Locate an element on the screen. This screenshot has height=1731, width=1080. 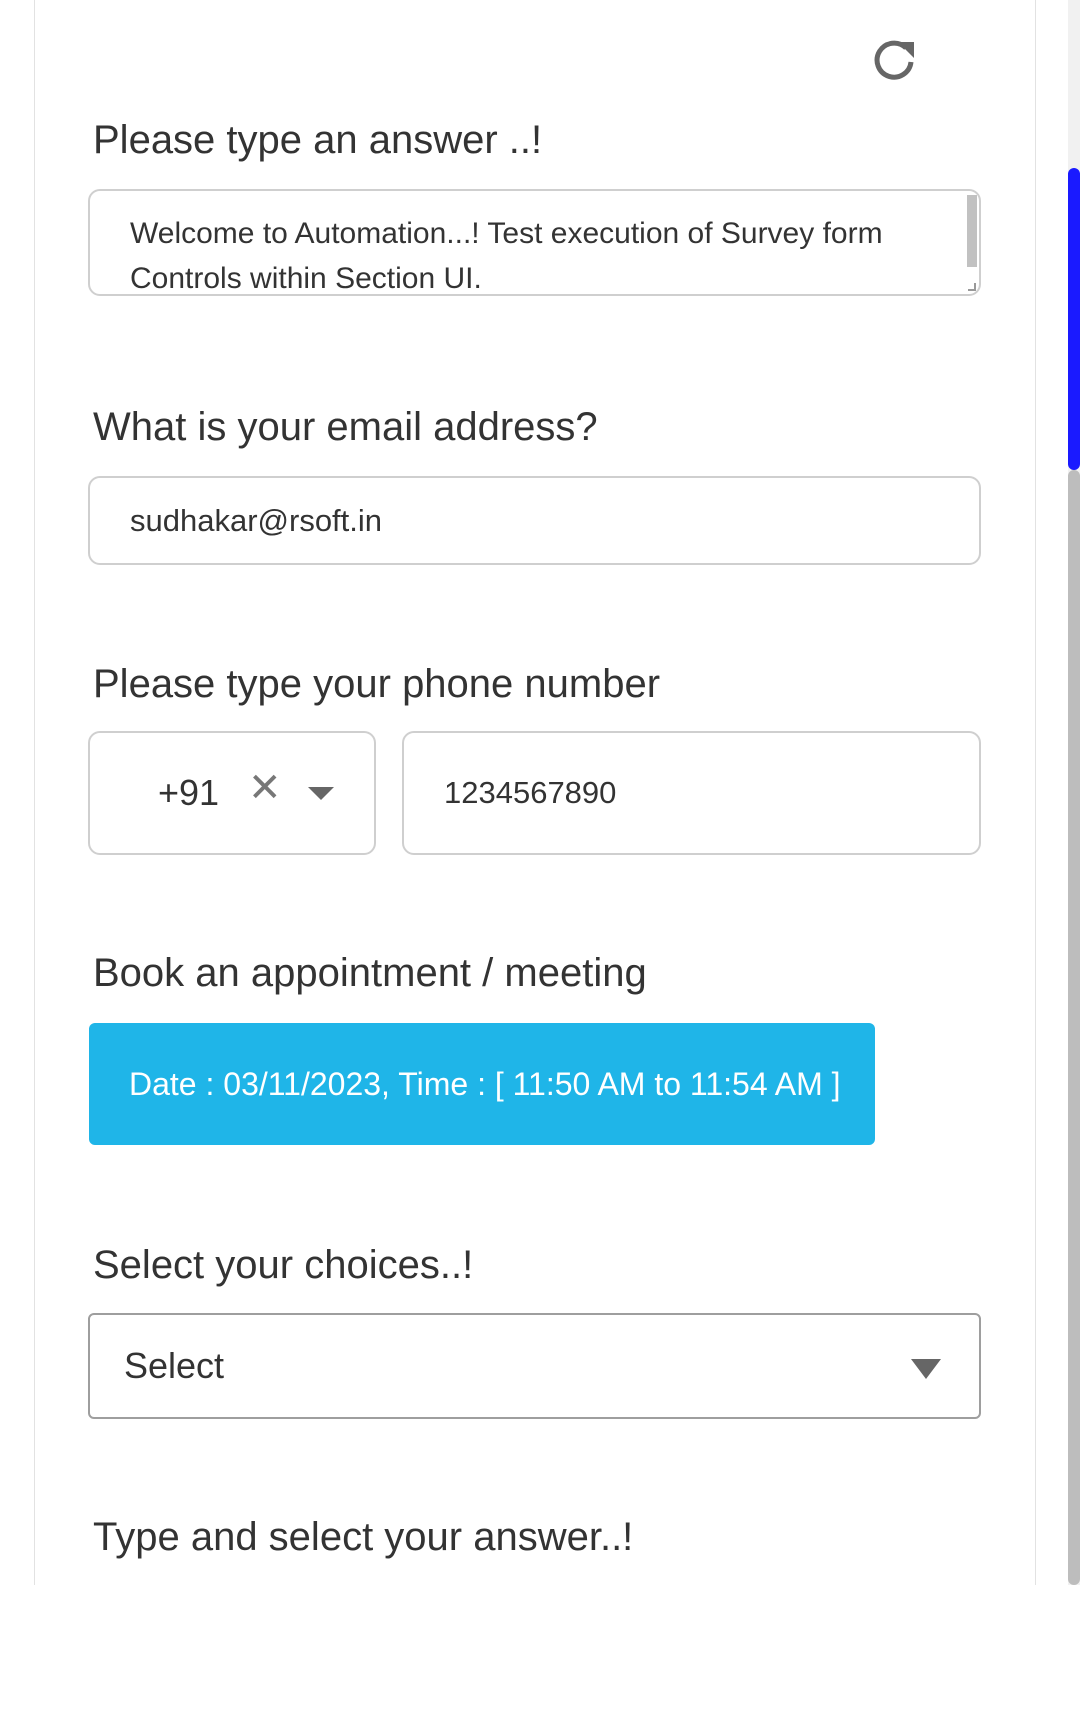
choices-select: Select is located at coordinates (534, 1366).